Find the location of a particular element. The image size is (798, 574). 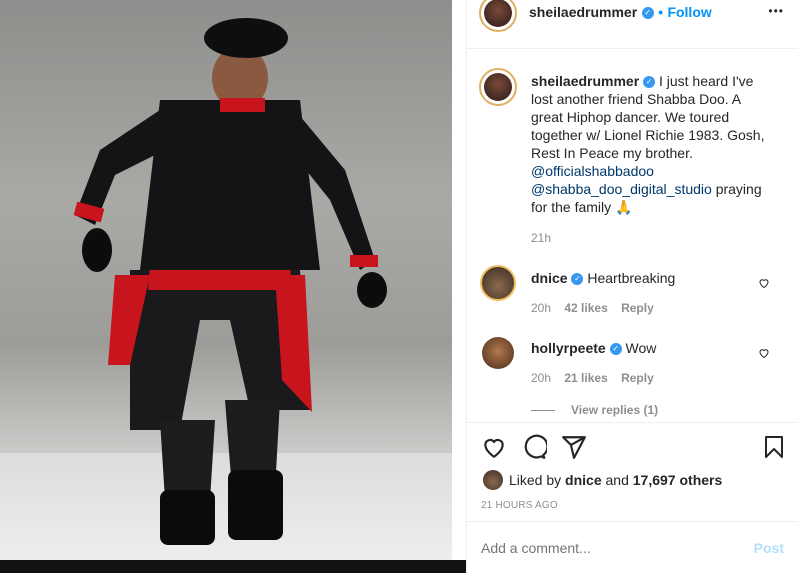

caption-line: great Hiphop dancer. We toured is located at coordinates (630, 117).